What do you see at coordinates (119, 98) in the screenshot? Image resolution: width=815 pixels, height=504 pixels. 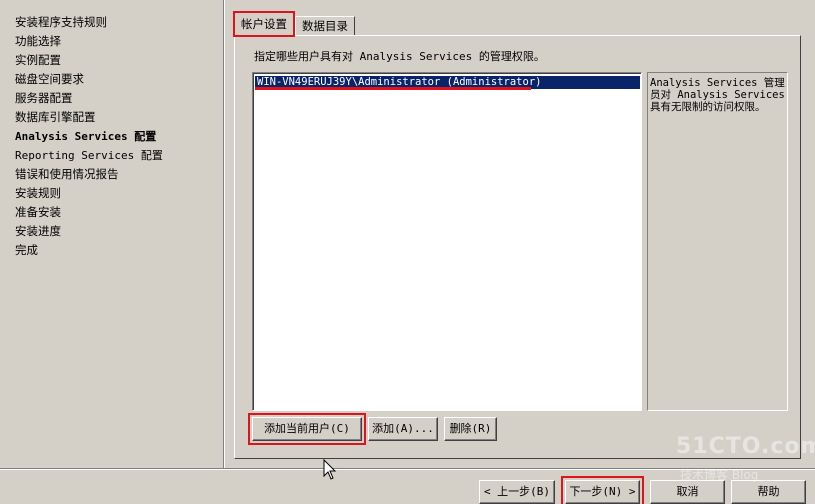 I see `nav-item-server-config: 服务器配置` at bounding box center [119, 98].